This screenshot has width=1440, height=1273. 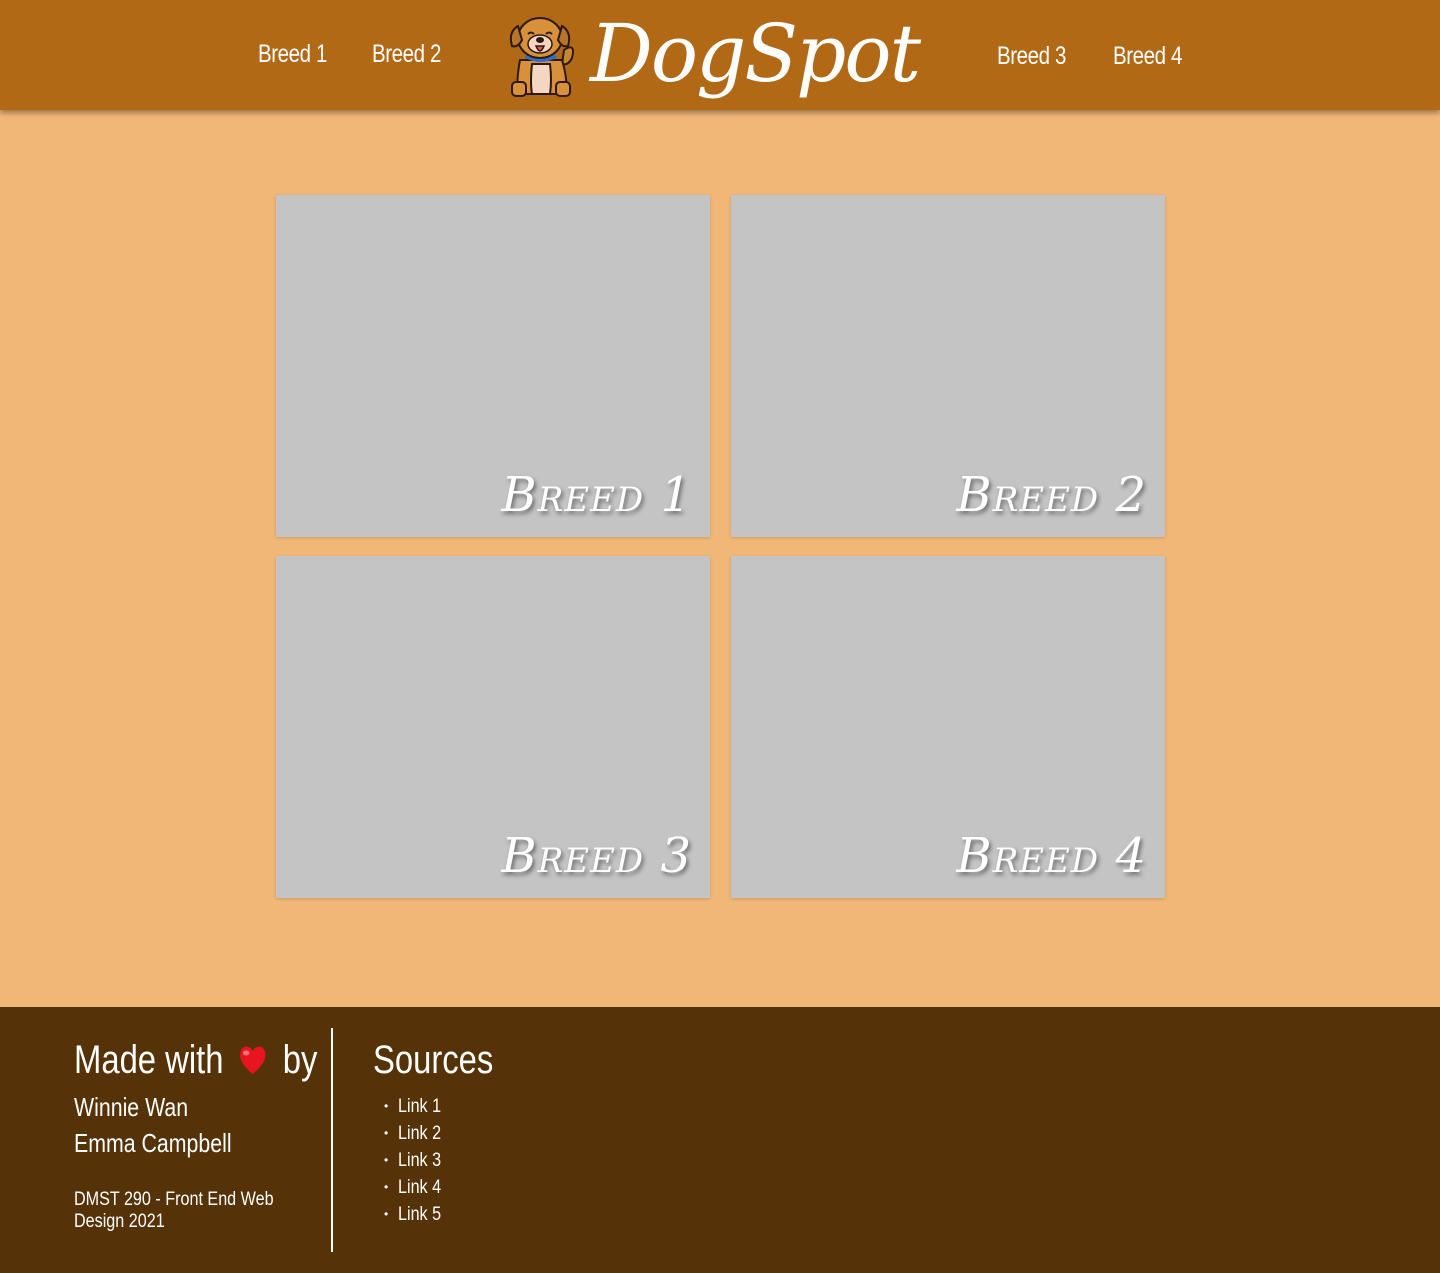 What do you see at coordinates (406, 54) in the screenshot?
I see `nav-link-breed-2: Breed 2` at bounding box center [406, 54].